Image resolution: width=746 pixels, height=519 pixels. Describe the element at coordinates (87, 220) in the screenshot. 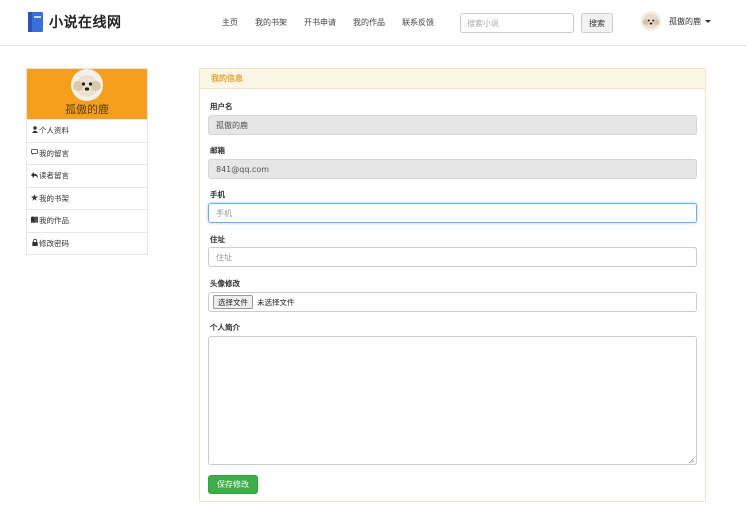

I see `sidebar-item-my-works: 我的作品` at that location.